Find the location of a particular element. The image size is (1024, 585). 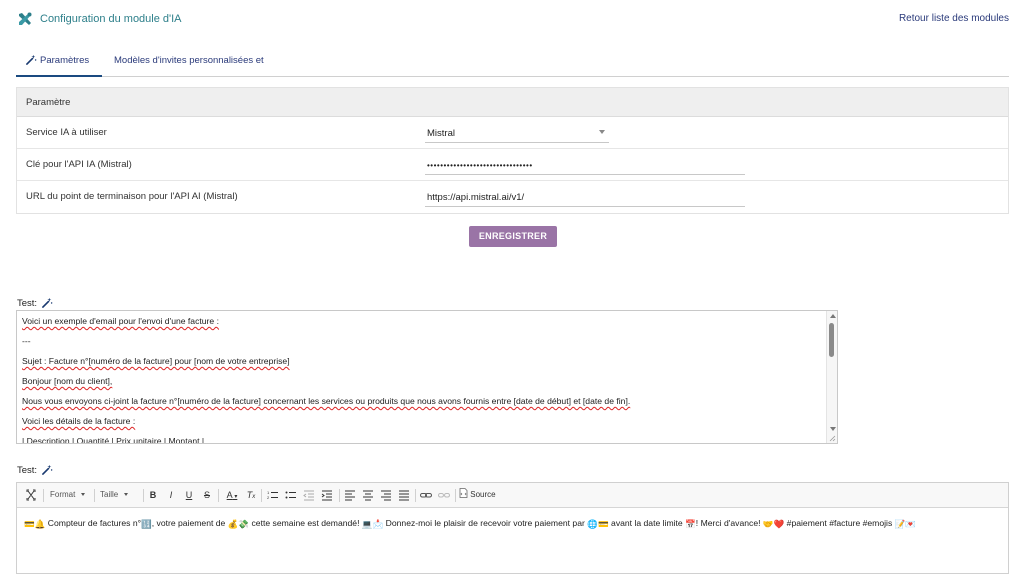

save-button: ENREGISTRER is located at coordinates (513, 236).